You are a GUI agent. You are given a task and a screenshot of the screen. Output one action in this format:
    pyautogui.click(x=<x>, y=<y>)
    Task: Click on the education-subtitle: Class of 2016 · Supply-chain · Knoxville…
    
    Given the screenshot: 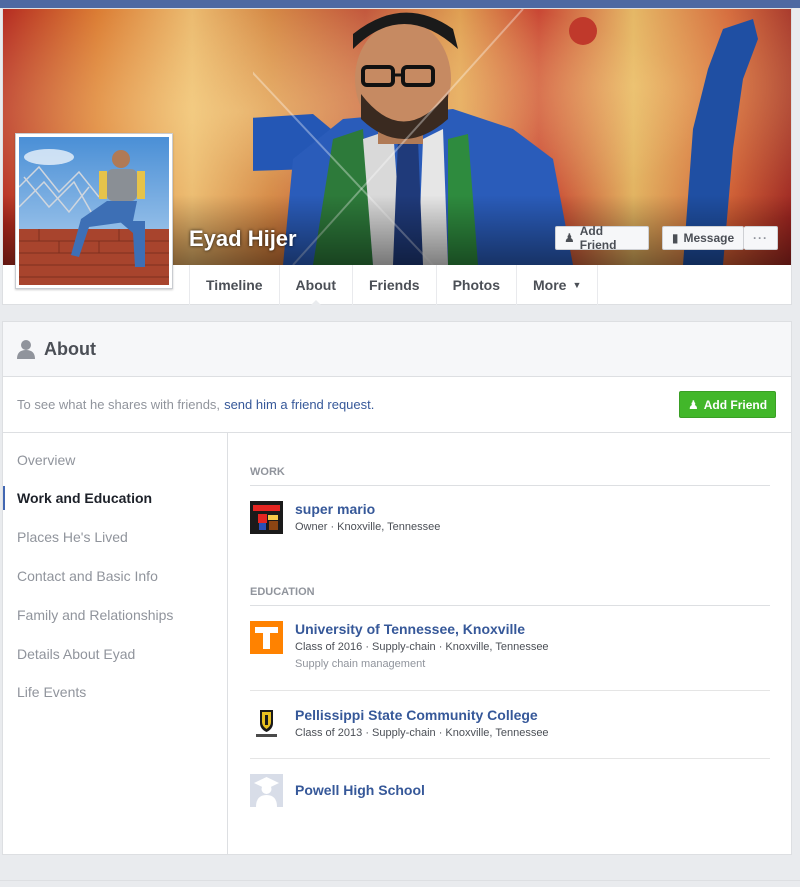 What is the action you would take?
    pyautogui.click(x=422, y=647)
    